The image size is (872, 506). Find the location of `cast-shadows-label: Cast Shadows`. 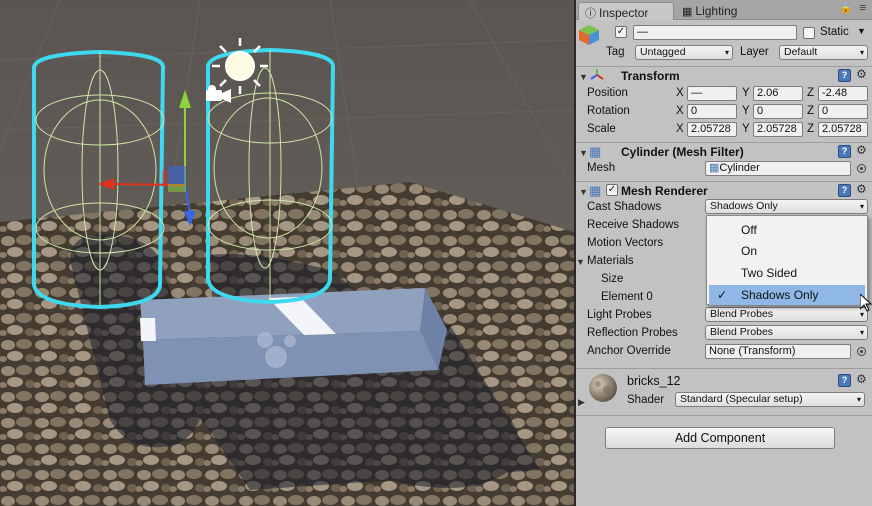

cast-shadows-label: Cast Shadows is located at coordinates (624, 207).